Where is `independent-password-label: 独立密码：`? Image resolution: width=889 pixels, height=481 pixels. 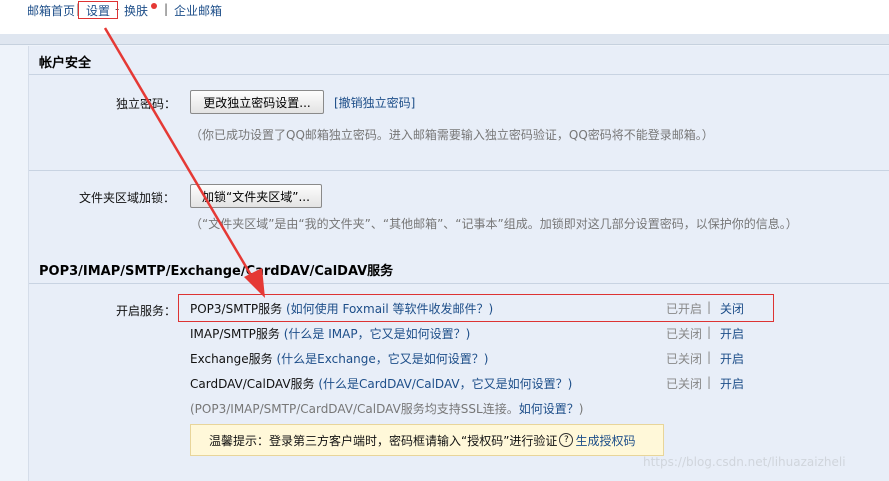 independent-password-label: 独立密码： is located at coordinates (146, 104).